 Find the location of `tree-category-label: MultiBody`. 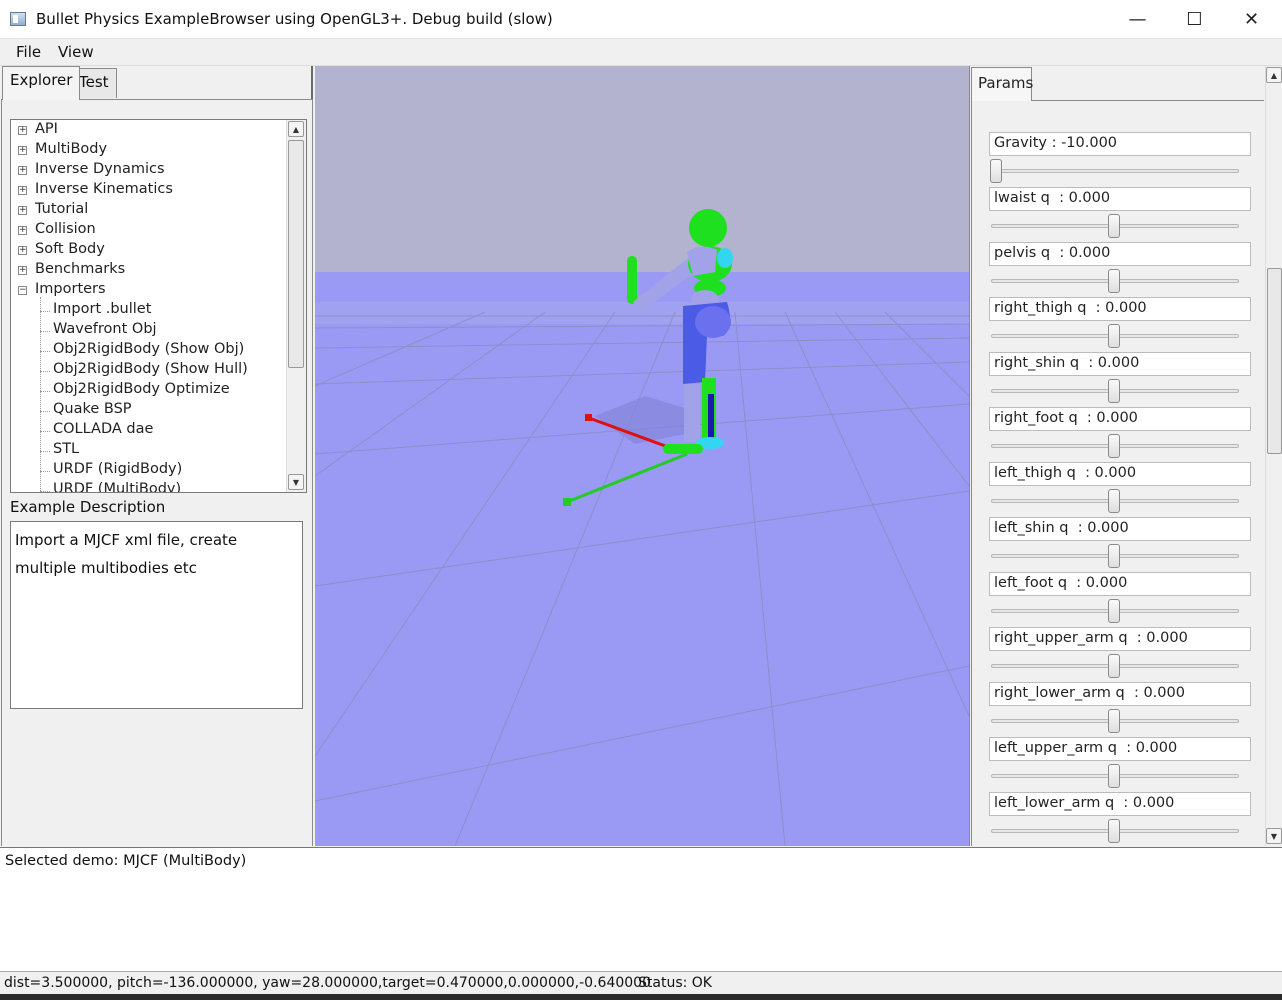

tree-category-label: MultiBody is located at coordinates (71, 149).